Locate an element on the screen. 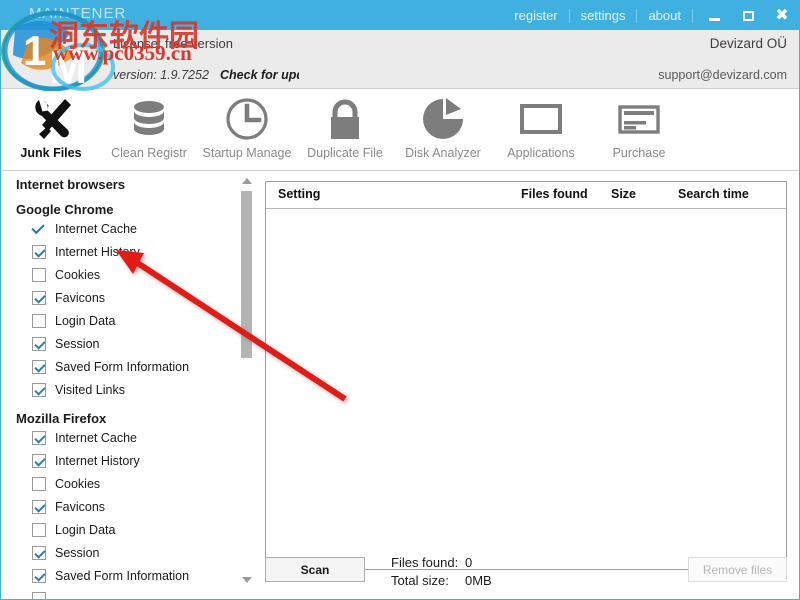  link-settings: settings is located at coordinates (603, 15).